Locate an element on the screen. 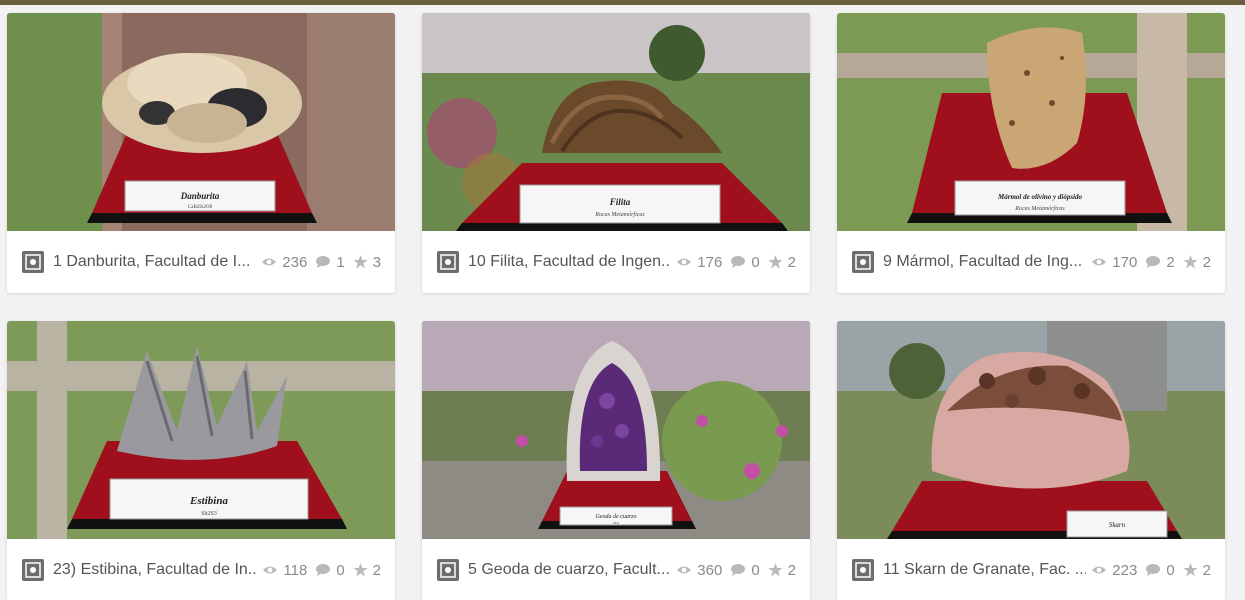 The width and height of the screenshot is (1245, 600). model-stats: 176 0 2 is located at coordinates (736, 262).